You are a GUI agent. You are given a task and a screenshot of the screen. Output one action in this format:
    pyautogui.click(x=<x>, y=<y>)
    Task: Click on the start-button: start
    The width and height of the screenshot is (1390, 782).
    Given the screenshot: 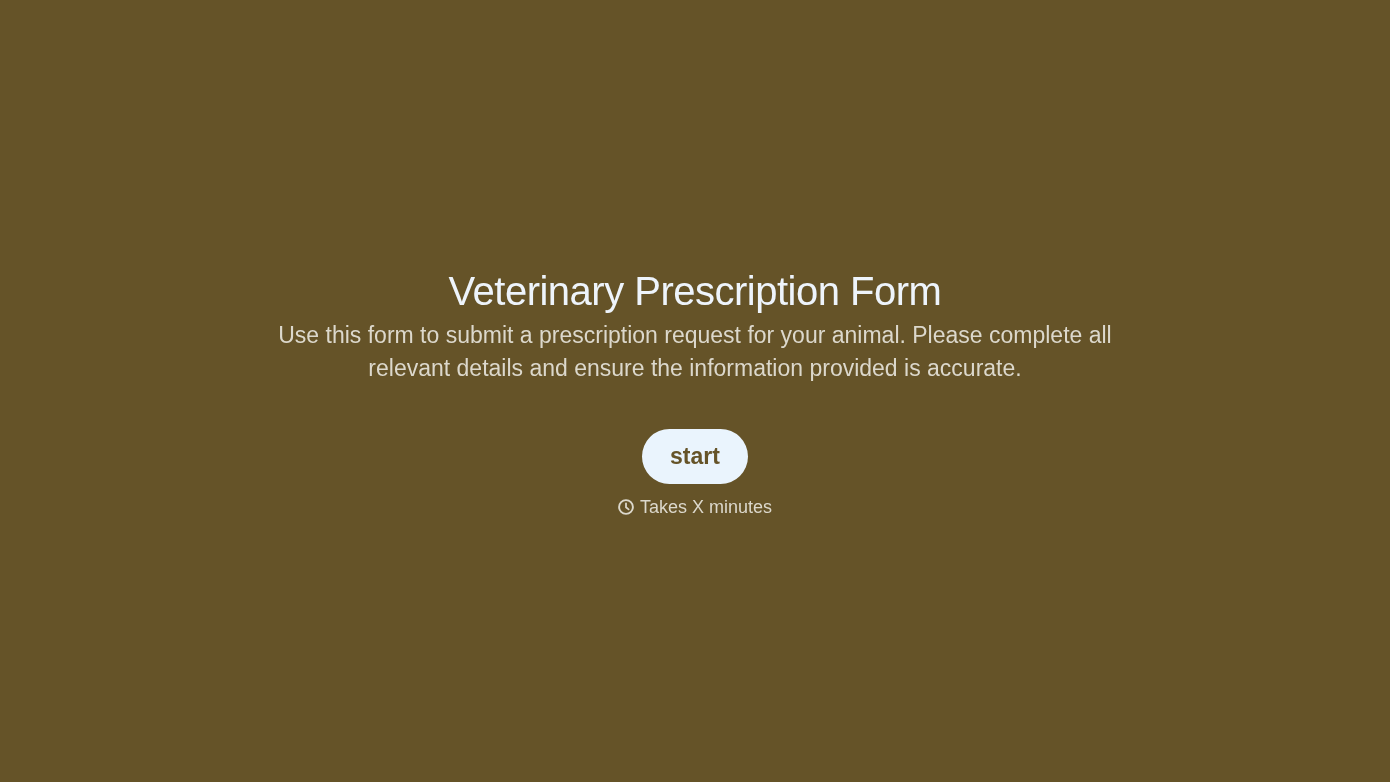 What is the action you would take?
    pyautogui.click(x=695, y=456)
    